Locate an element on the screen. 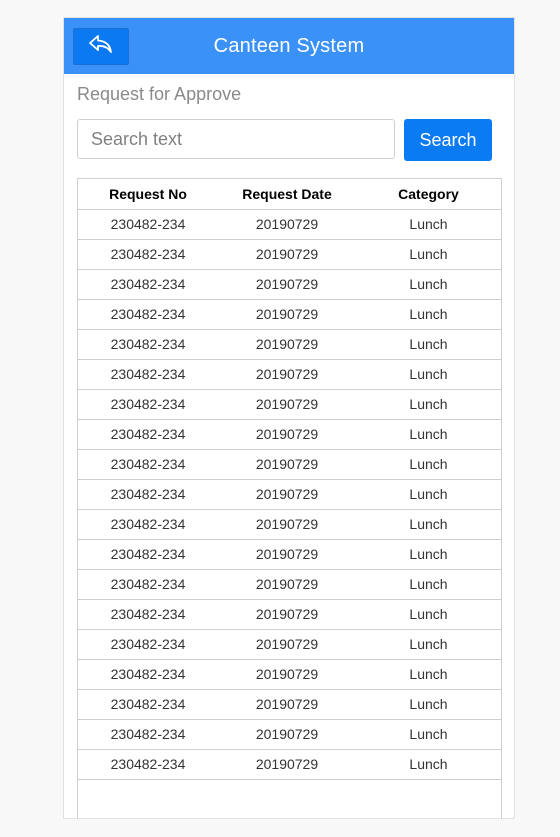 The width and height of the screenshot is (560, 837). app-title: Canteen System is located at coordinates (289, 45).